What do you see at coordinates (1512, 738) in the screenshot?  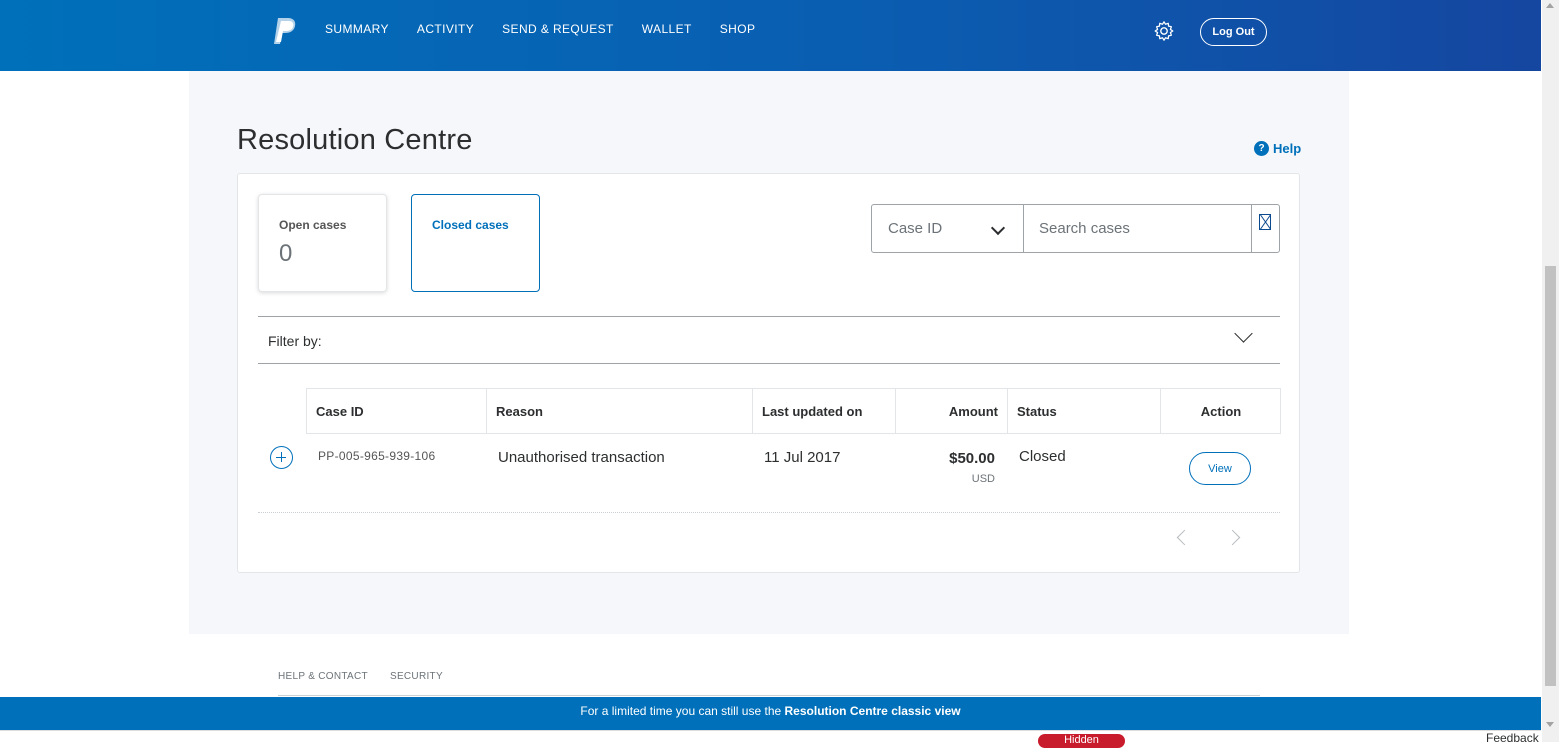 I see `feedback-tab: Feedback` at bounding box center [1512, 738].